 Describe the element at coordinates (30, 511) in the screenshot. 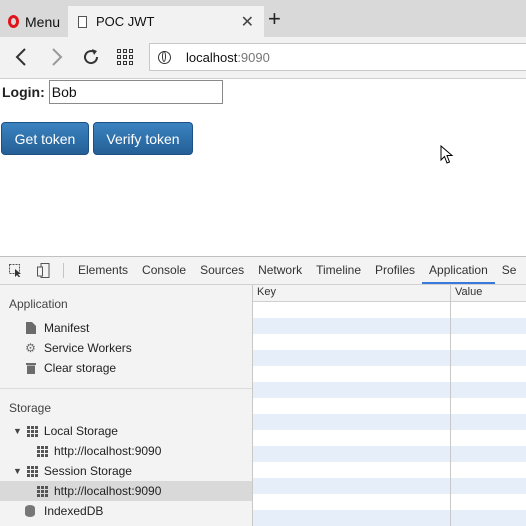

I see `database-icon` at that location.